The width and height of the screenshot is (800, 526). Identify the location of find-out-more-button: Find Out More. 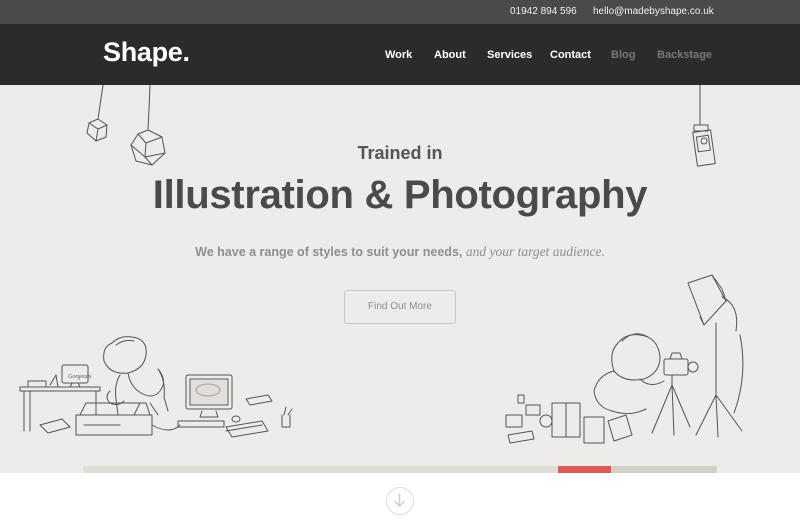
(400, 307).